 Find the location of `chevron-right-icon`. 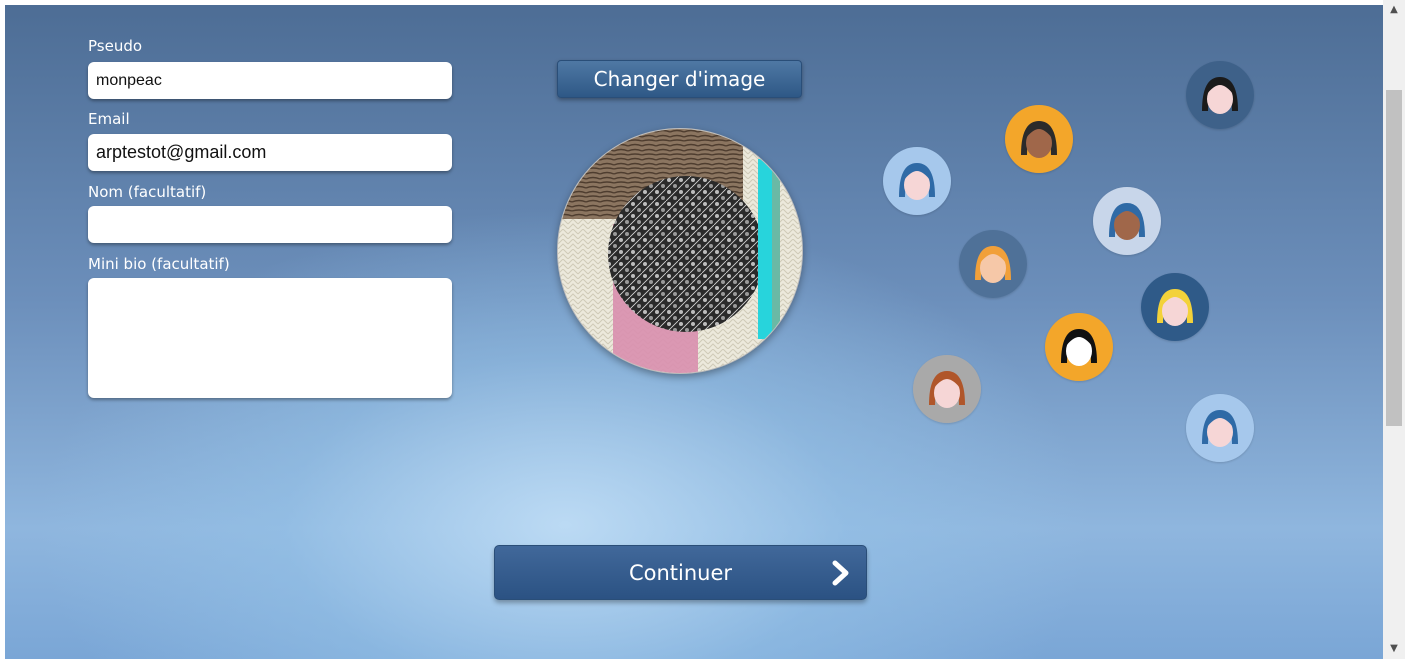

chevron-right-icon is located at coordinates (840, 573).